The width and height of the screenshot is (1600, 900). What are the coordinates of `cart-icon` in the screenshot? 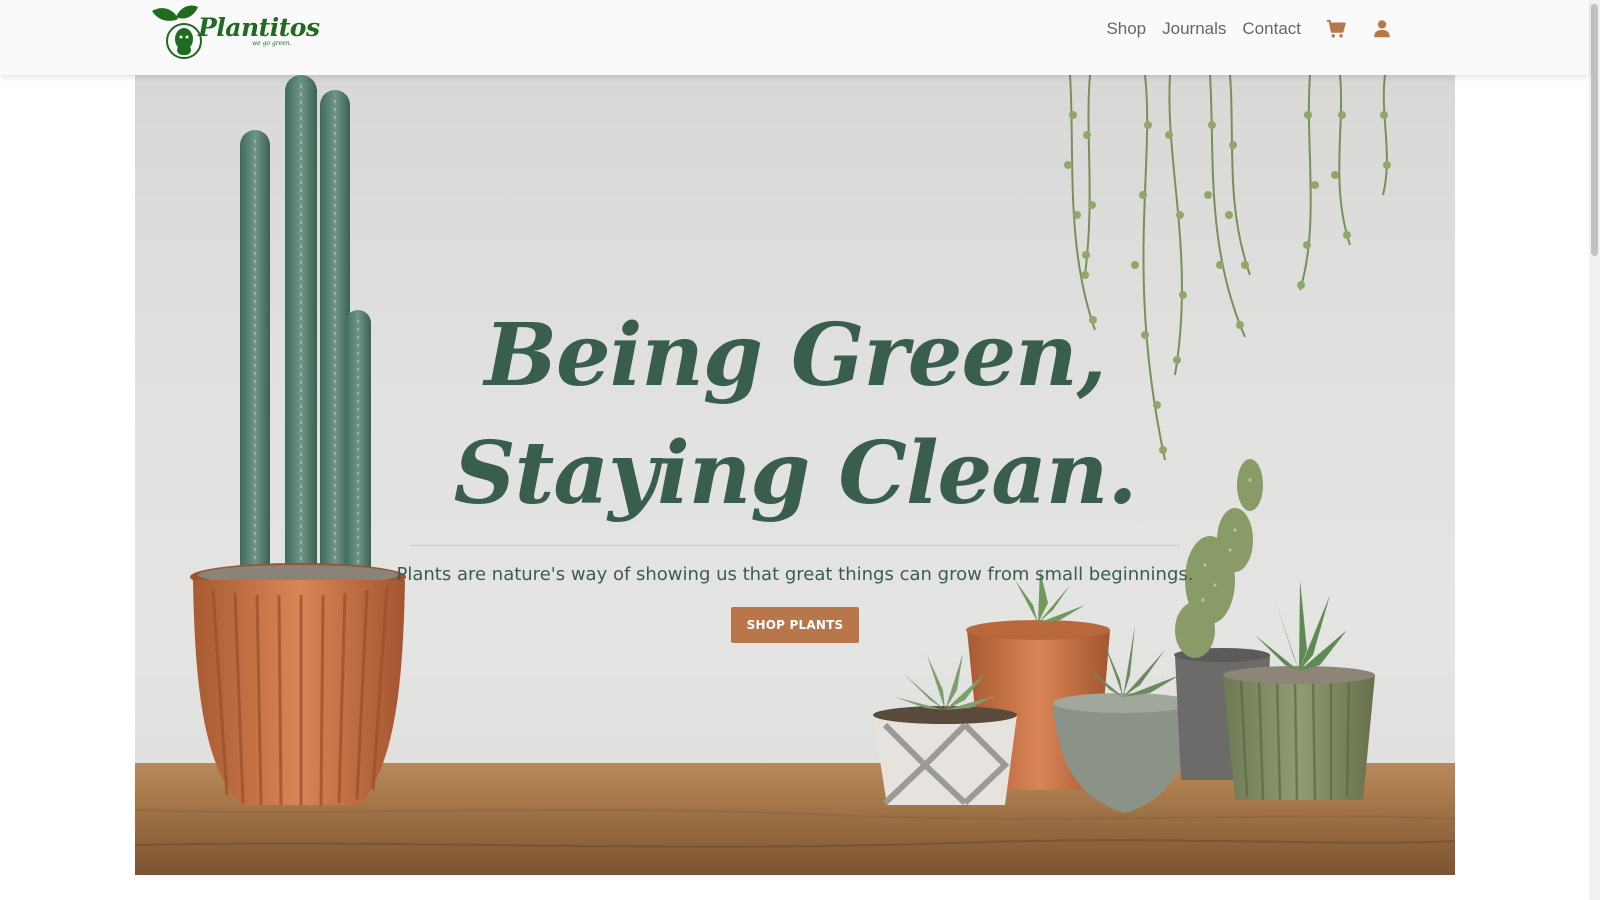 It's located at (1336, 29).